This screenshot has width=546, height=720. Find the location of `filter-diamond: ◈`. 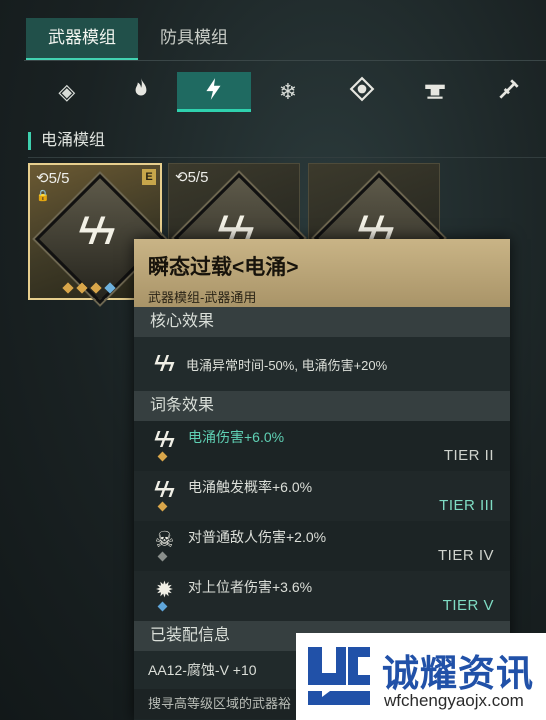

filter-diamond: ◈ is located at coordinates (67, 92).